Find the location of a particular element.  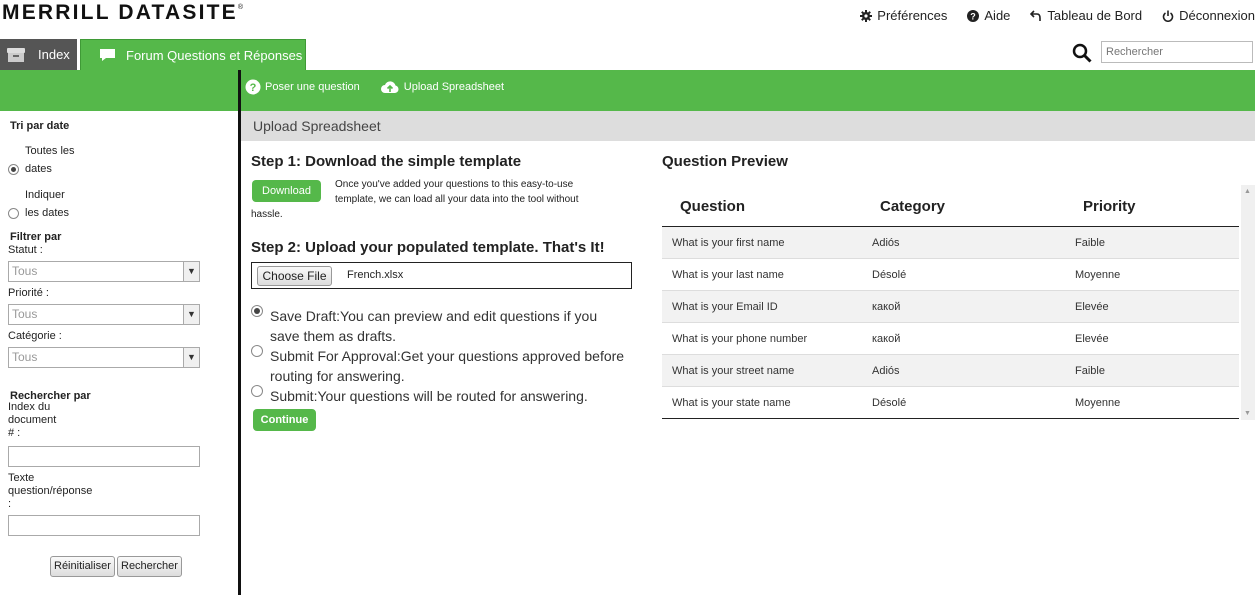

indicate-dates-label: Indiquer les dates is located at coordinates (47, 204).